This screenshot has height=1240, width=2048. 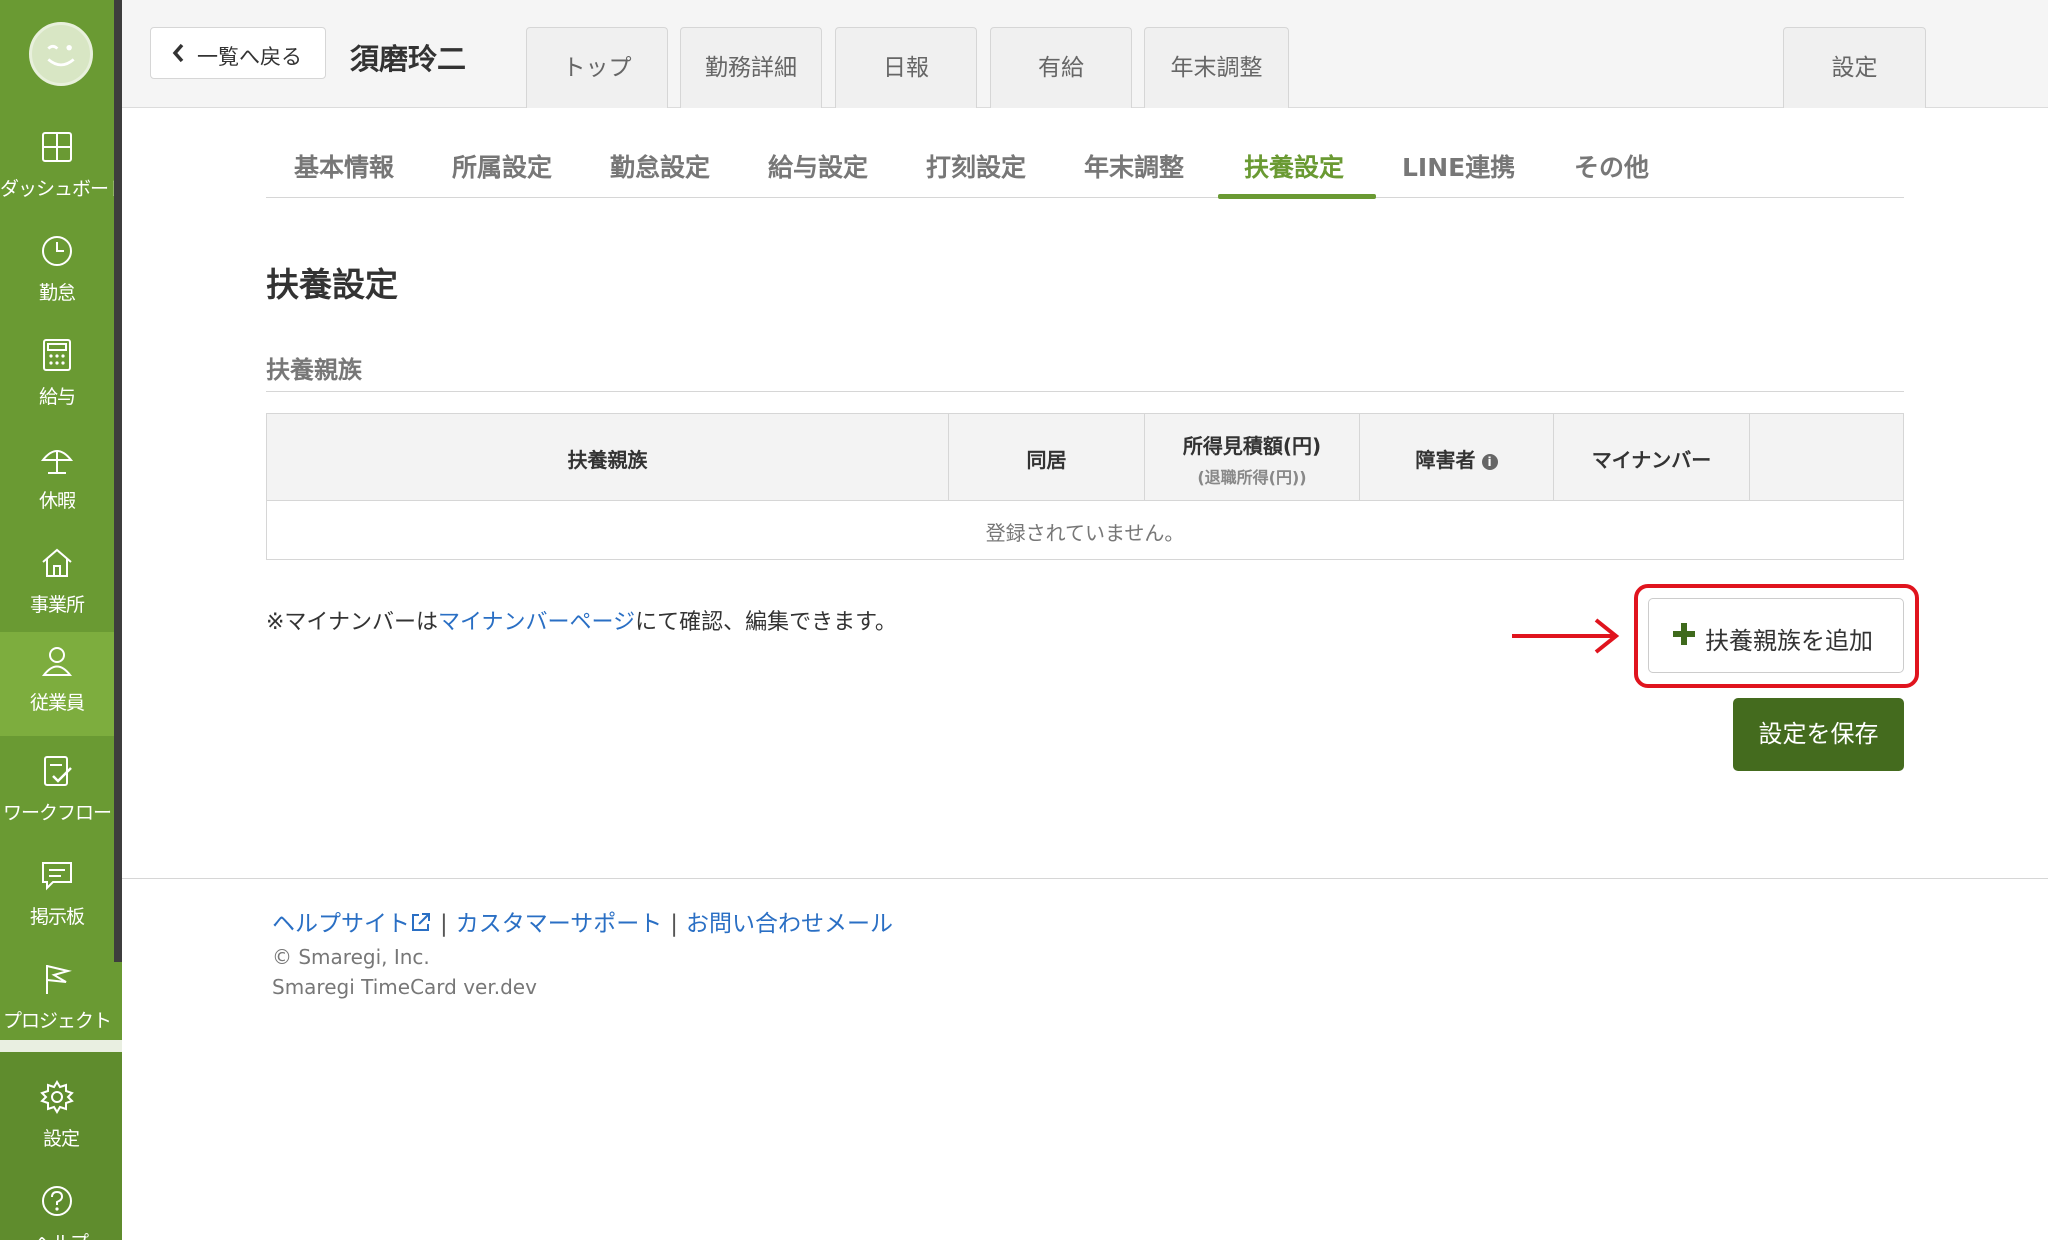 What do you see at coordinates (57, 147) in the screenshot?
I see `dashboard-icon` at bounding box center [57, 147].